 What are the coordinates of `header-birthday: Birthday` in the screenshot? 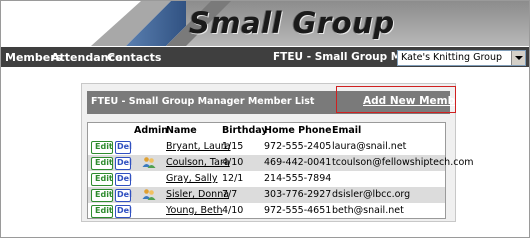 It's located at (245, 130).